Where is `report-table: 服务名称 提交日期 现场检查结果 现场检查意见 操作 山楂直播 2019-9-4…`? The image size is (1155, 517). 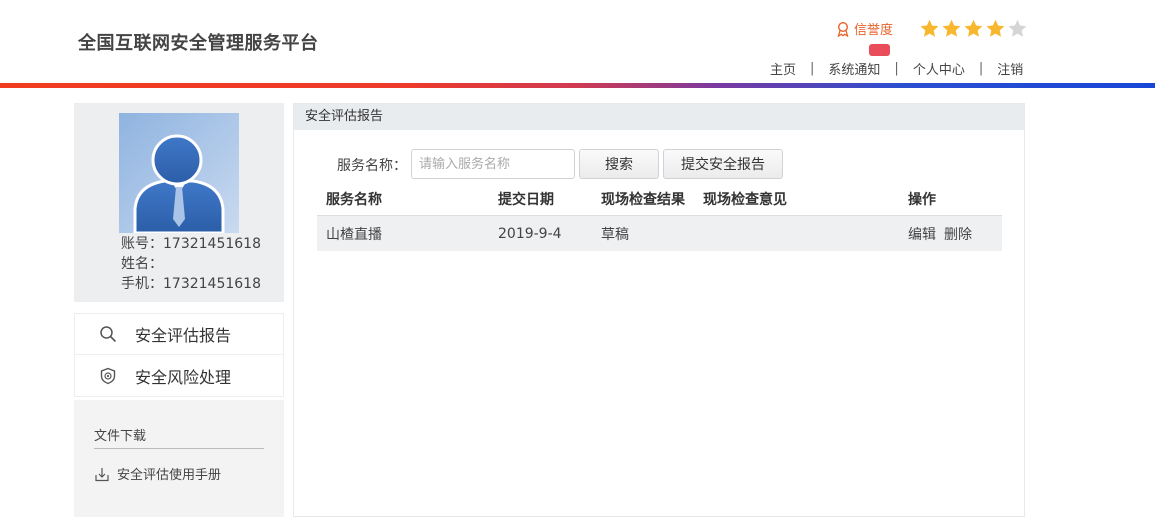 report-table: 服务名称 提交日期 现场检查结果 现场检查意见 操作 山楂直播 2019-9-4… is located at coordinates (659, 217).